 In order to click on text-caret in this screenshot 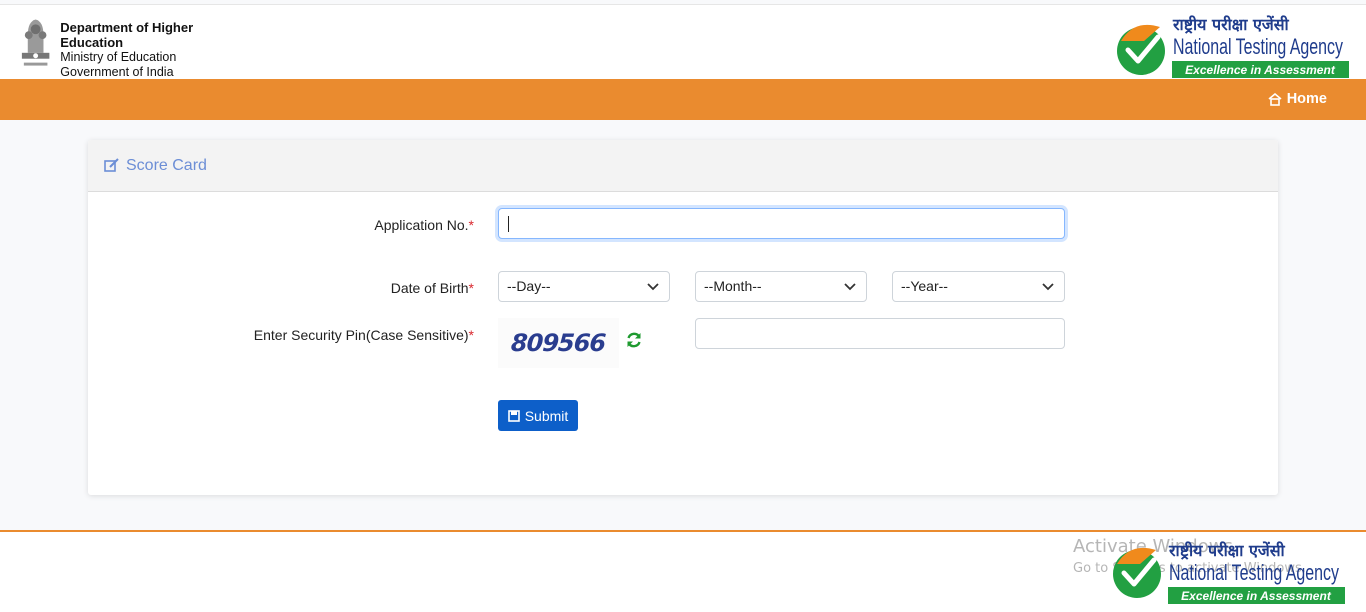, I will do `click(508, 224)`.